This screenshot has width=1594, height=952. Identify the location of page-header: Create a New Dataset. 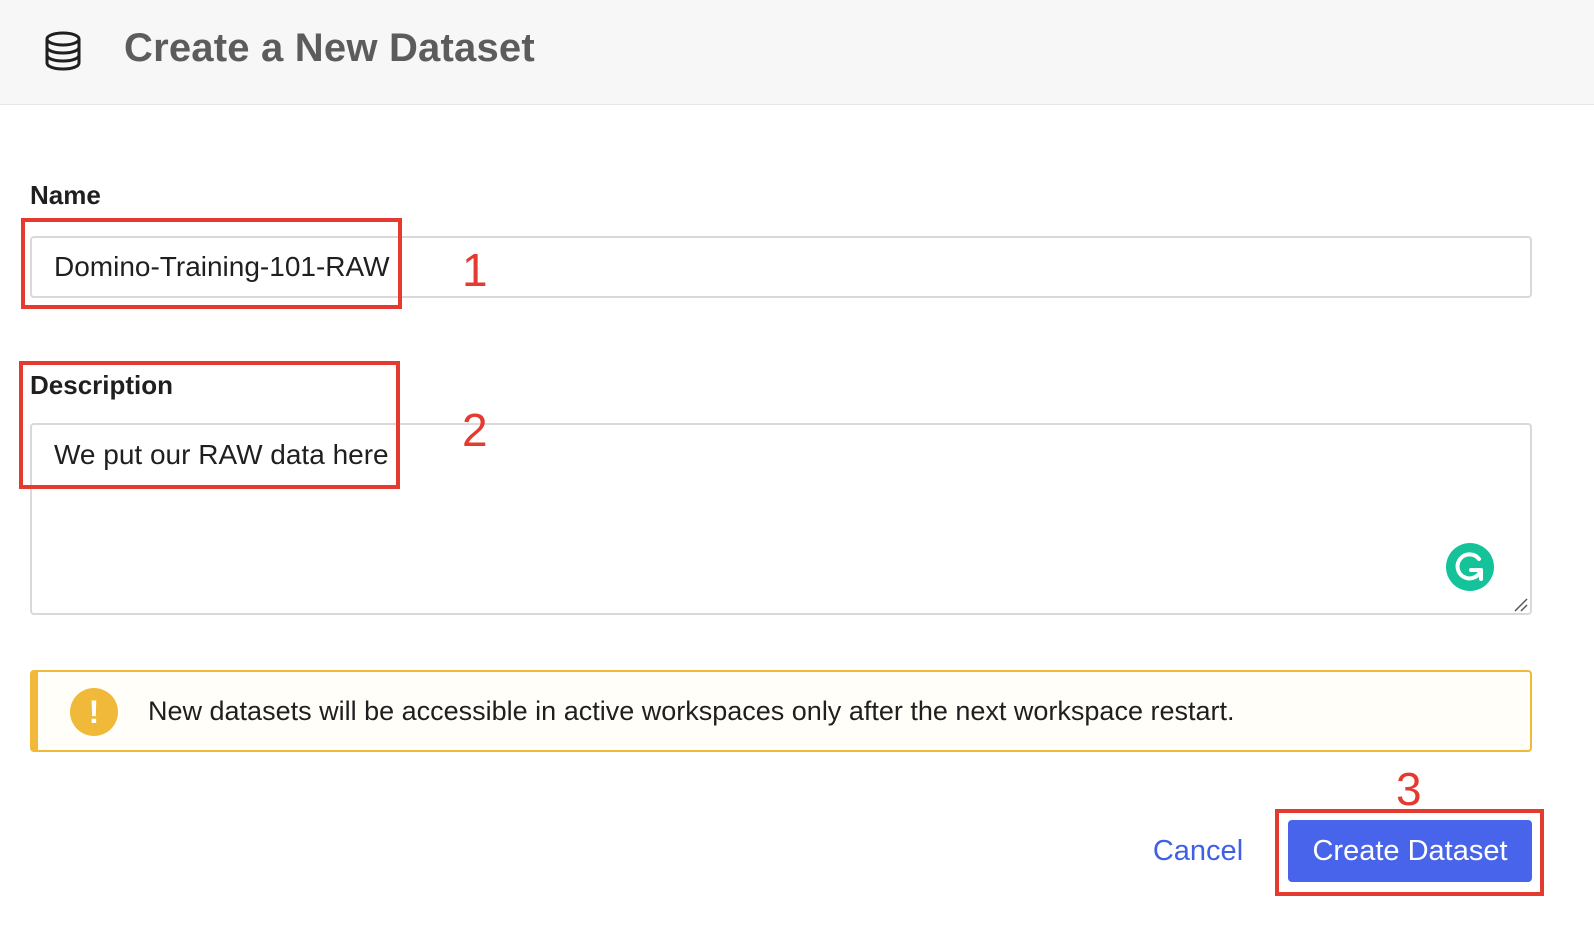
(797, 52).